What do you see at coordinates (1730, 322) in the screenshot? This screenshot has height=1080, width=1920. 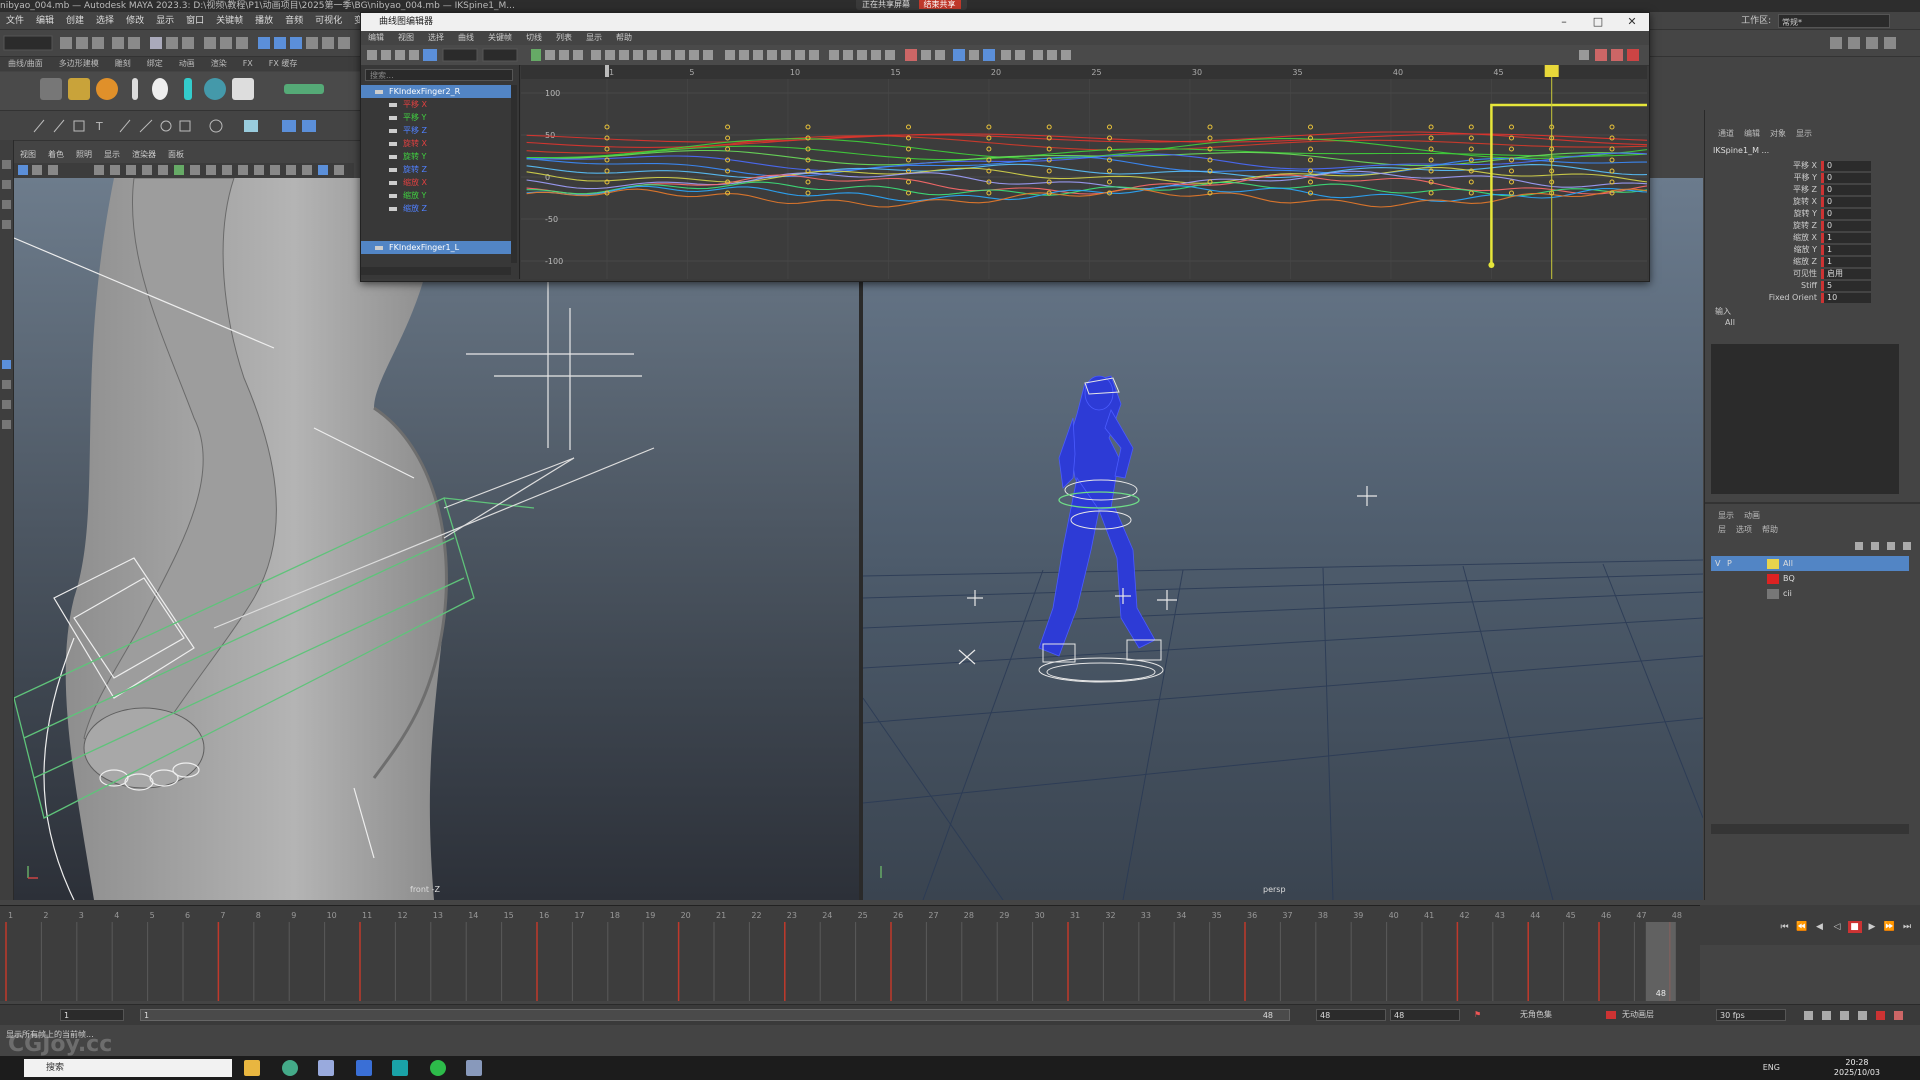 I see `inputs-value: All` at bounding box center [1730, 322].